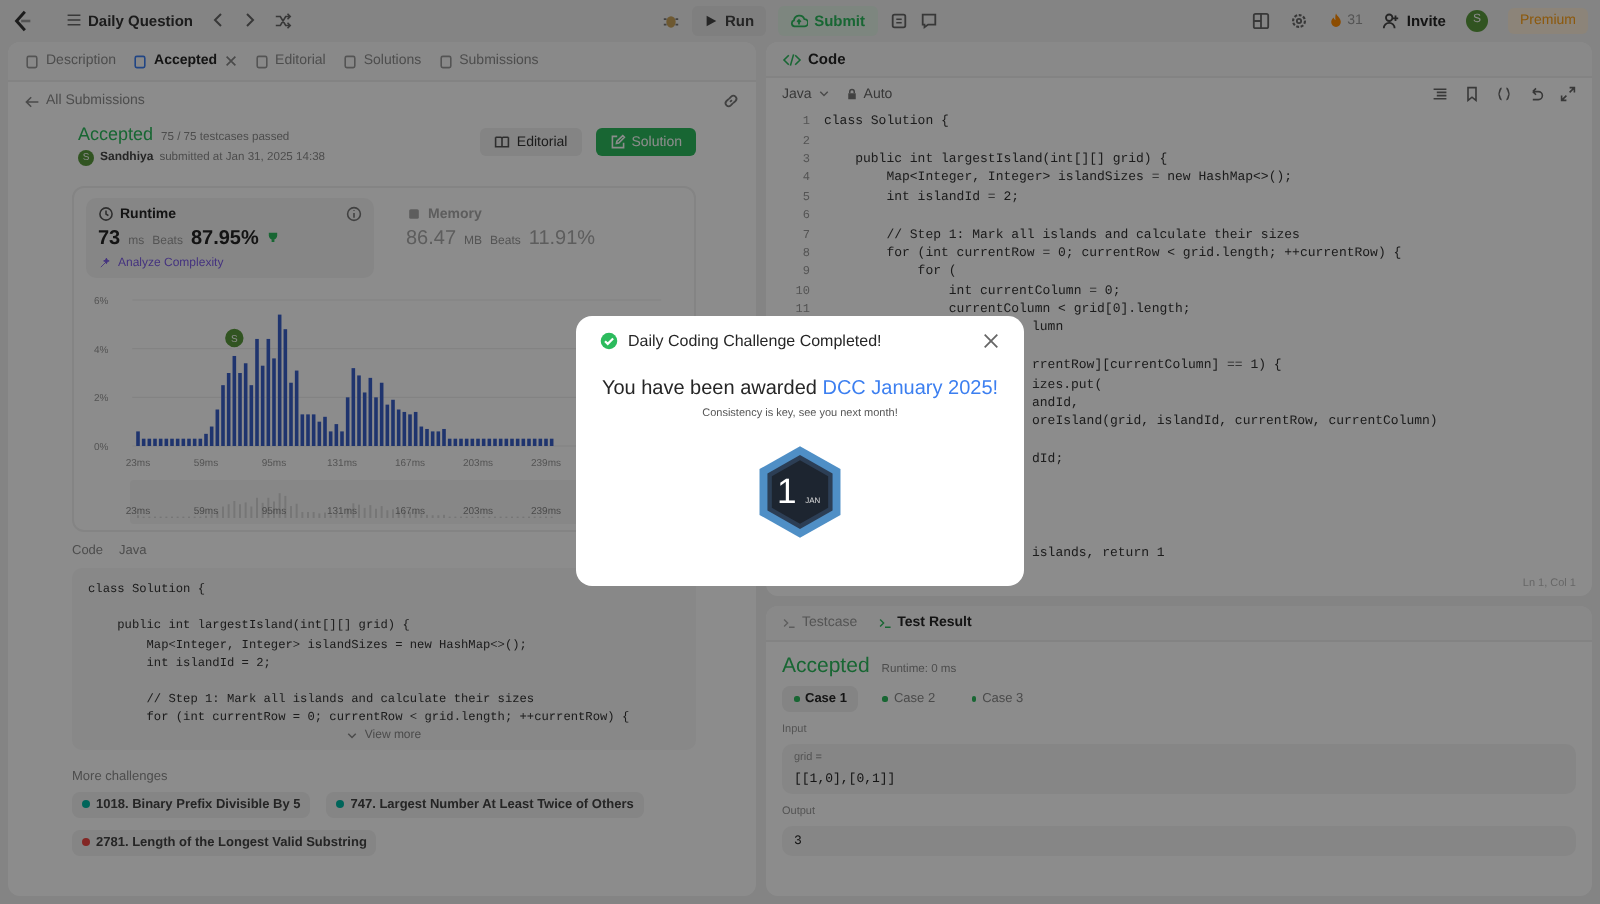 The height and width of the screenshot is (904, 1600). Describe the element at coordinates (109, 239) in the screenshot. I see `metric-value: 73` at that location.